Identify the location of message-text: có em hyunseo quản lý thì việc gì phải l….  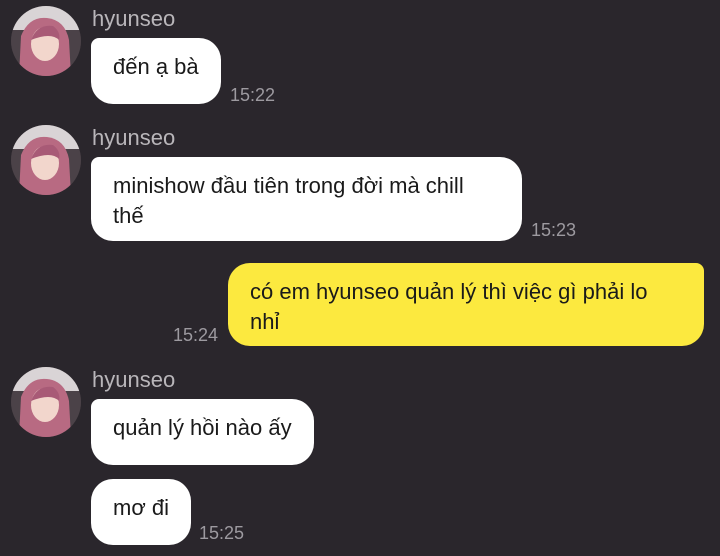
(449, 306).